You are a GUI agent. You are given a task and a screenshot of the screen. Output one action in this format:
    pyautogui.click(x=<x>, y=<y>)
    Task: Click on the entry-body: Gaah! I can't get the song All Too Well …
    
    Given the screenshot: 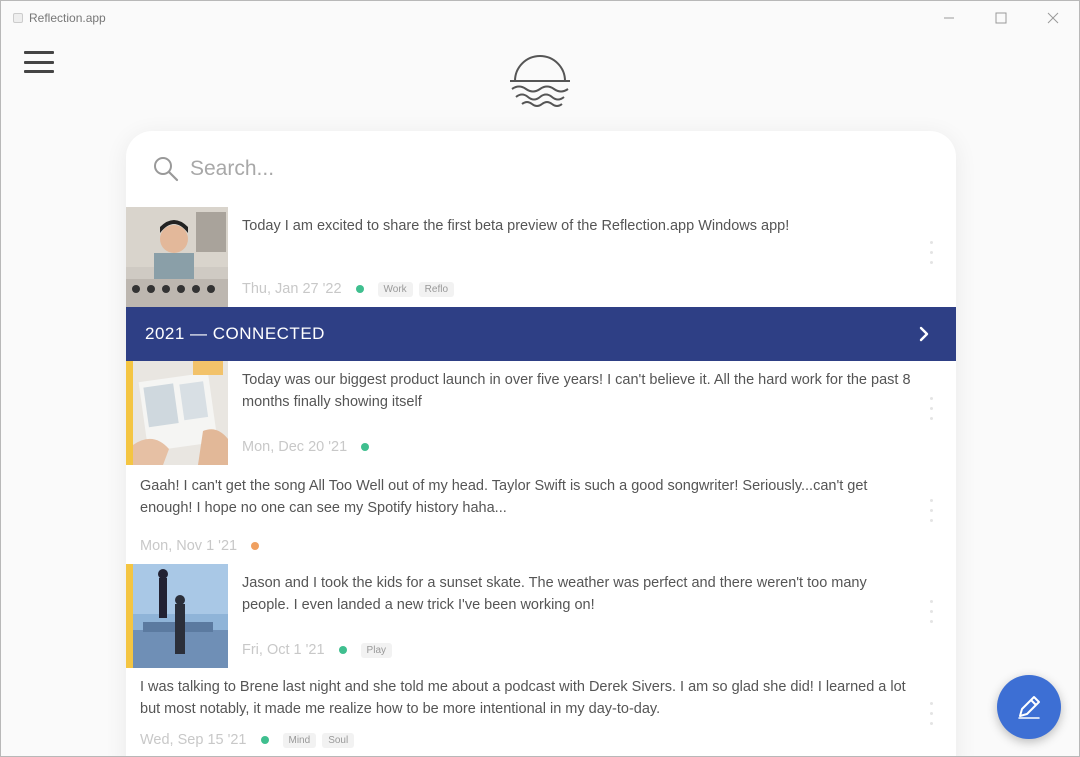 What is the action you would take?
    pyautogui.click(x=541, y=514)
    